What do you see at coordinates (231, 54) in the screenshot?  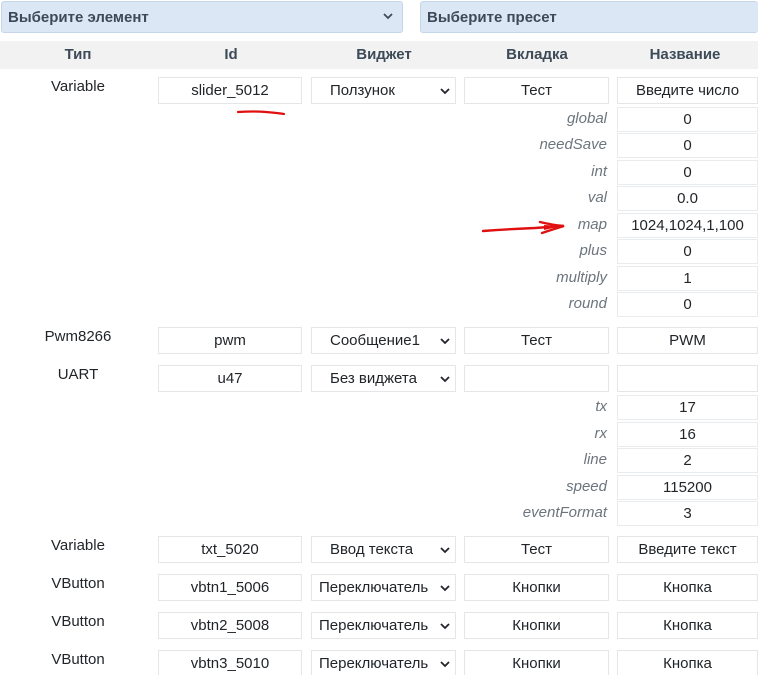 I see `header-id: Id` at bounding box center [231, 54].